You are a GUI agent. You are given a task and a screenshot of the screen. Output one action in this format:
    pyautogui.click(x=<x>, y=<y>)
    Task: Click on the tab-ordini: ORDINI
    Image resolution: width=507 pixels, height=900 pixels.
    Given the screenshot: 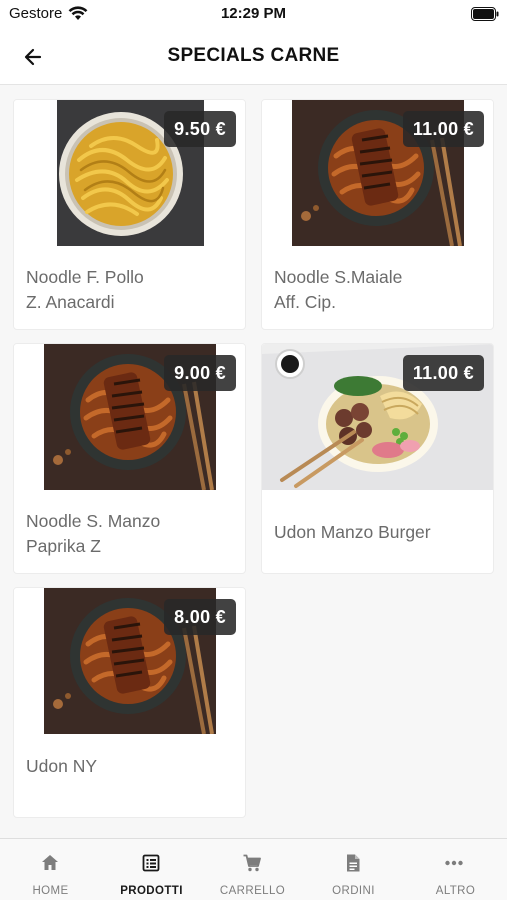 What is the action you would take?
    pyautogui.click(x=353, y=869)
    